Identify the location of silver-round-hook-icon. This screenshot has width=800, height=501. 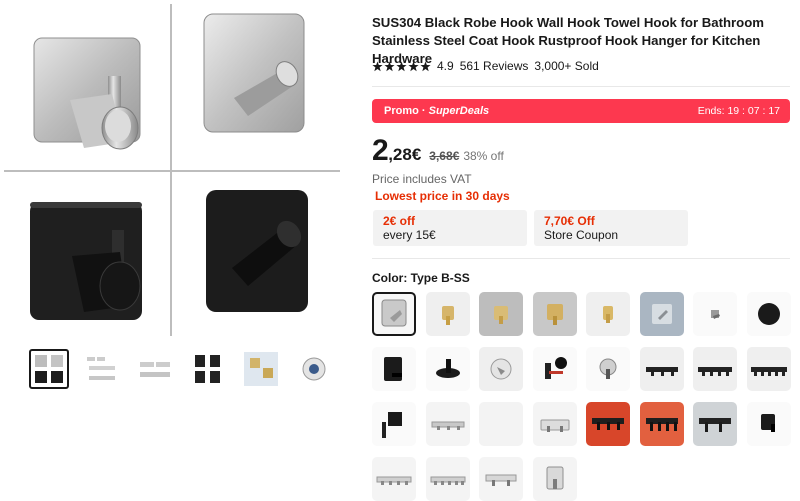
(501, 369).